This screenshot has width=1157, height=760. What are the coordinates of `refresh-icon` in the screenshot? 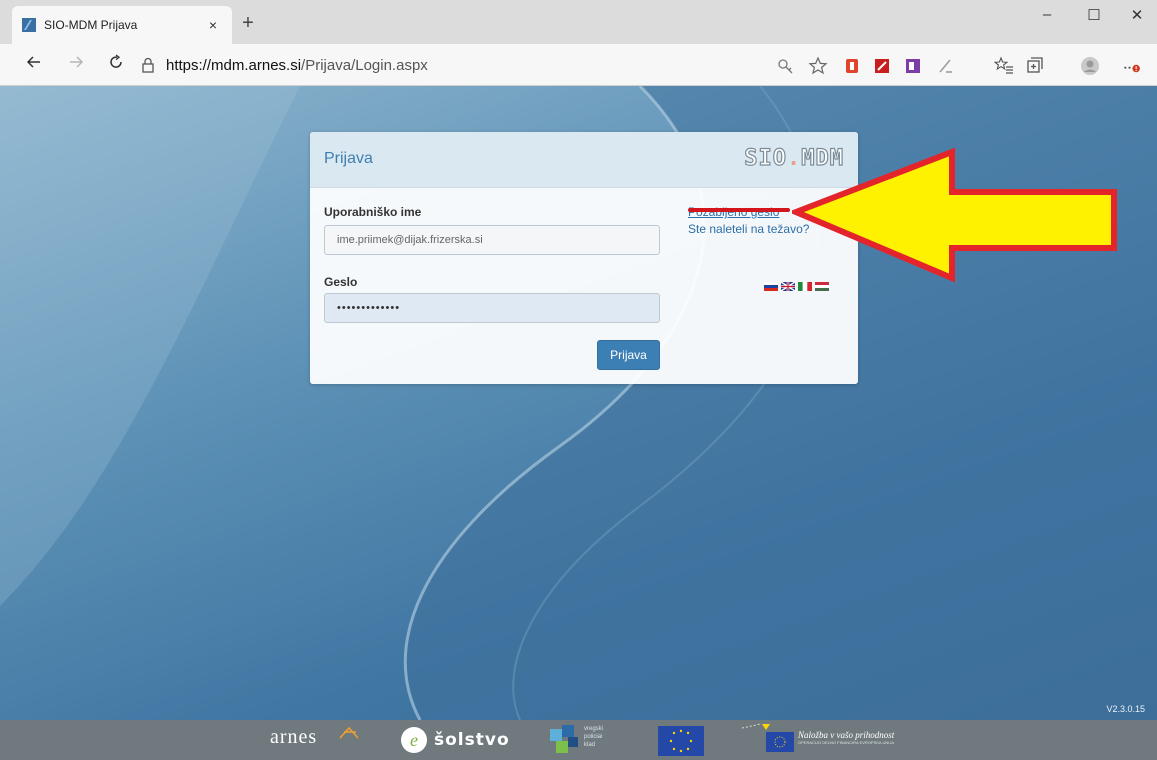 It's located at (116, 61).